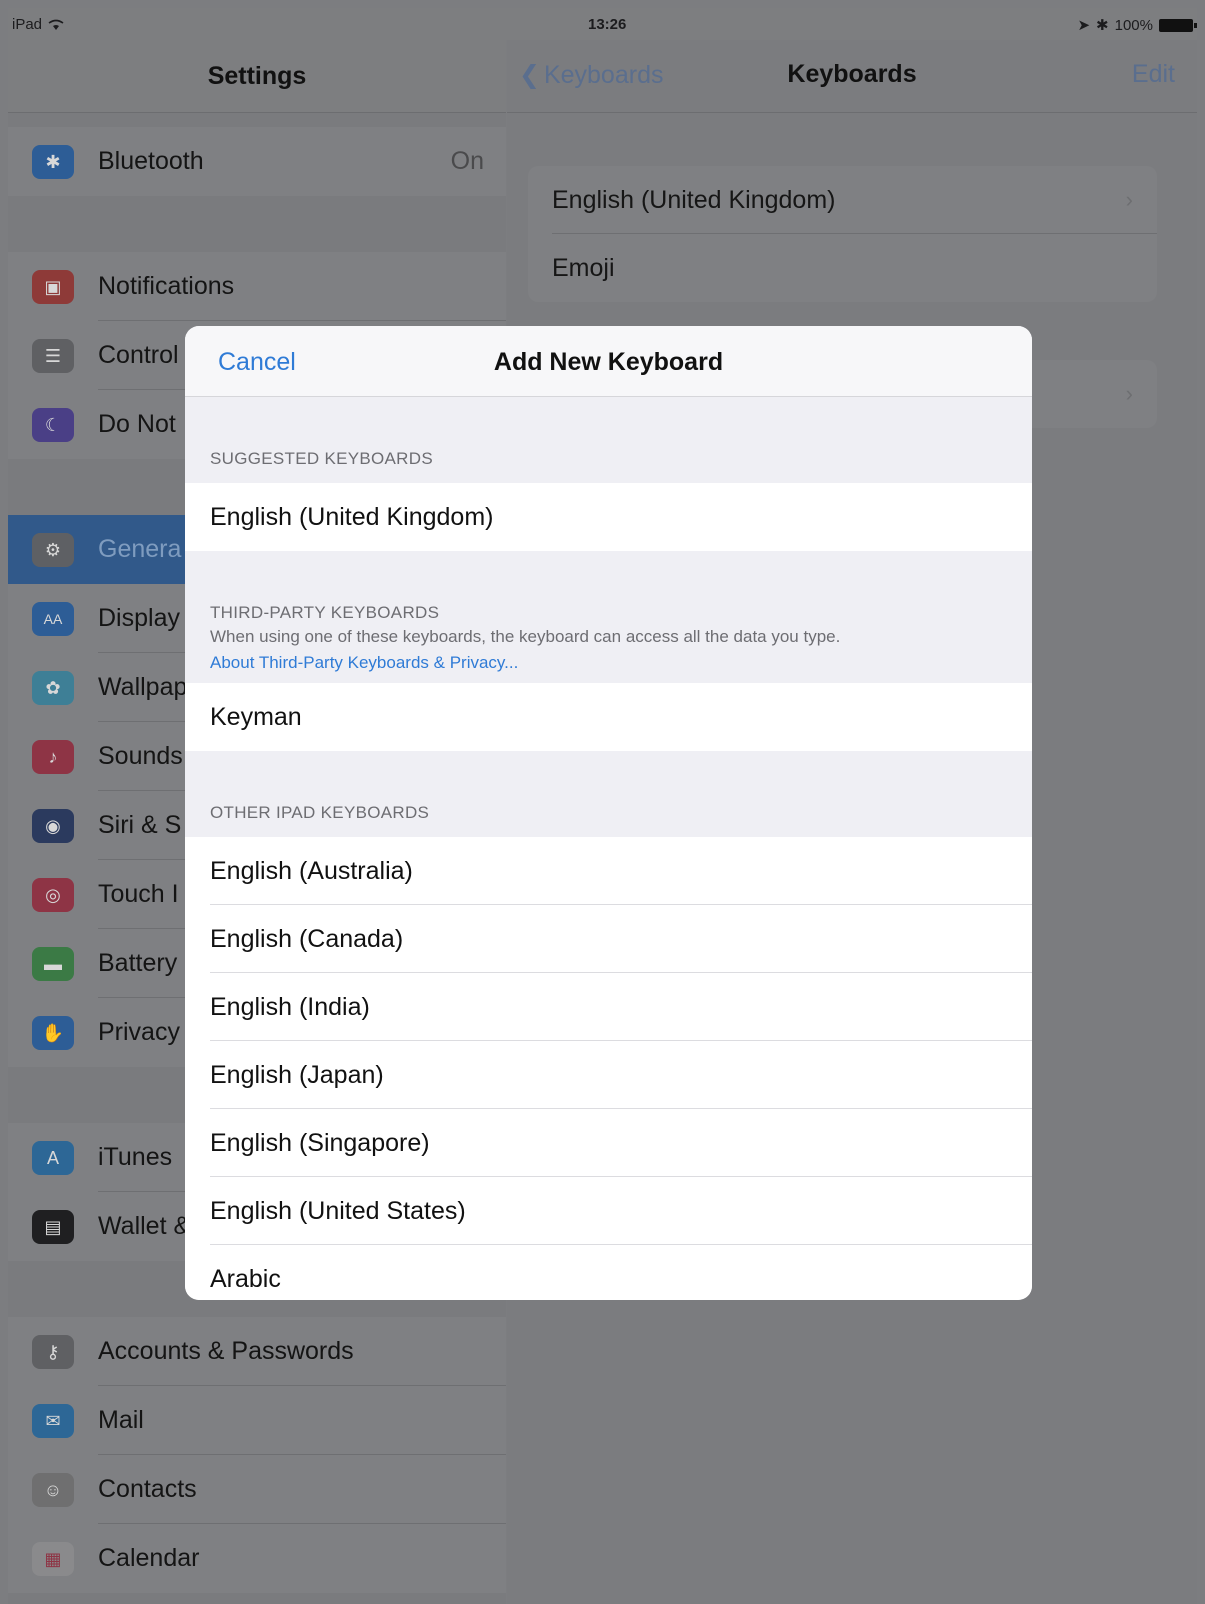 Image resolution: width=1205 pixels, height=1604 pixels. Describe the element at coordinates (53, 895) in the screenshot. I see `fingerprint-icon: ◎` at that location.